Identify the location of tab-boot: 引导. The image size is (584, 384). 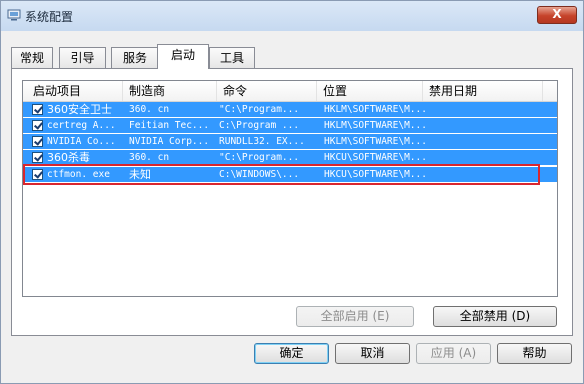
(82, 57).